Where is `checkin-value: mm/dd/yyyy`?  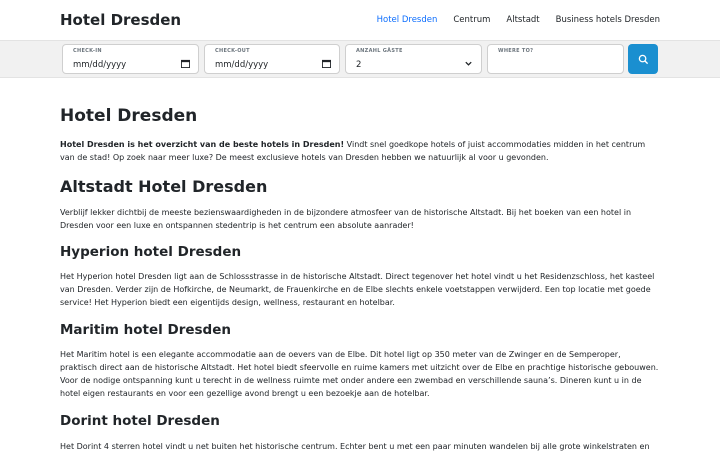
checkin-value: mm/dd/yyyy is located at coordinates (100, 65).